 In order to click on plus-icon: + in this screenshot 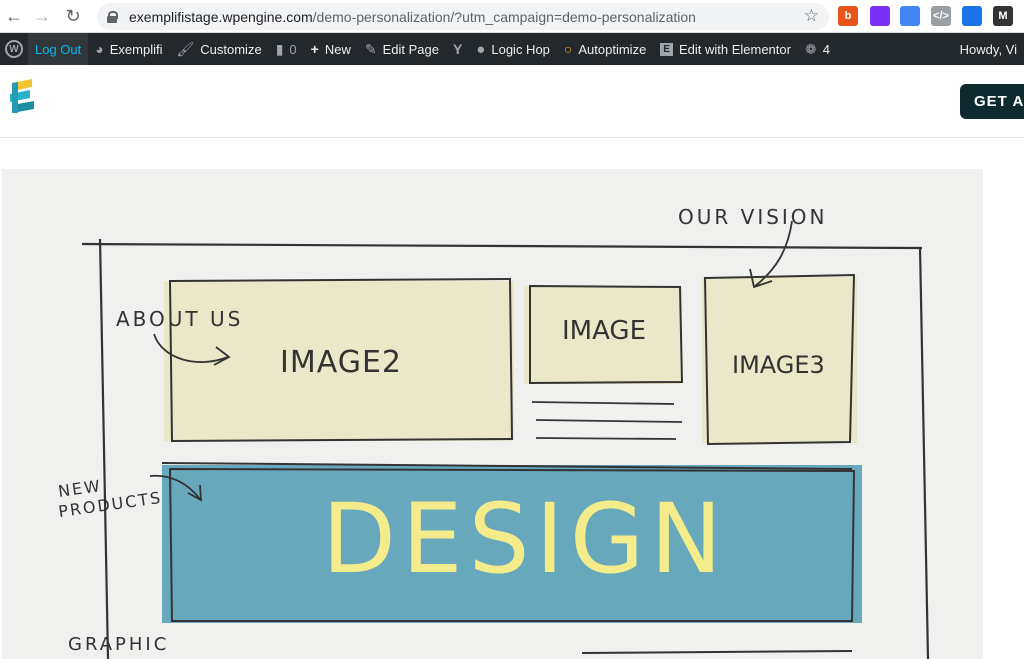, I will do `click(314, 49)`.